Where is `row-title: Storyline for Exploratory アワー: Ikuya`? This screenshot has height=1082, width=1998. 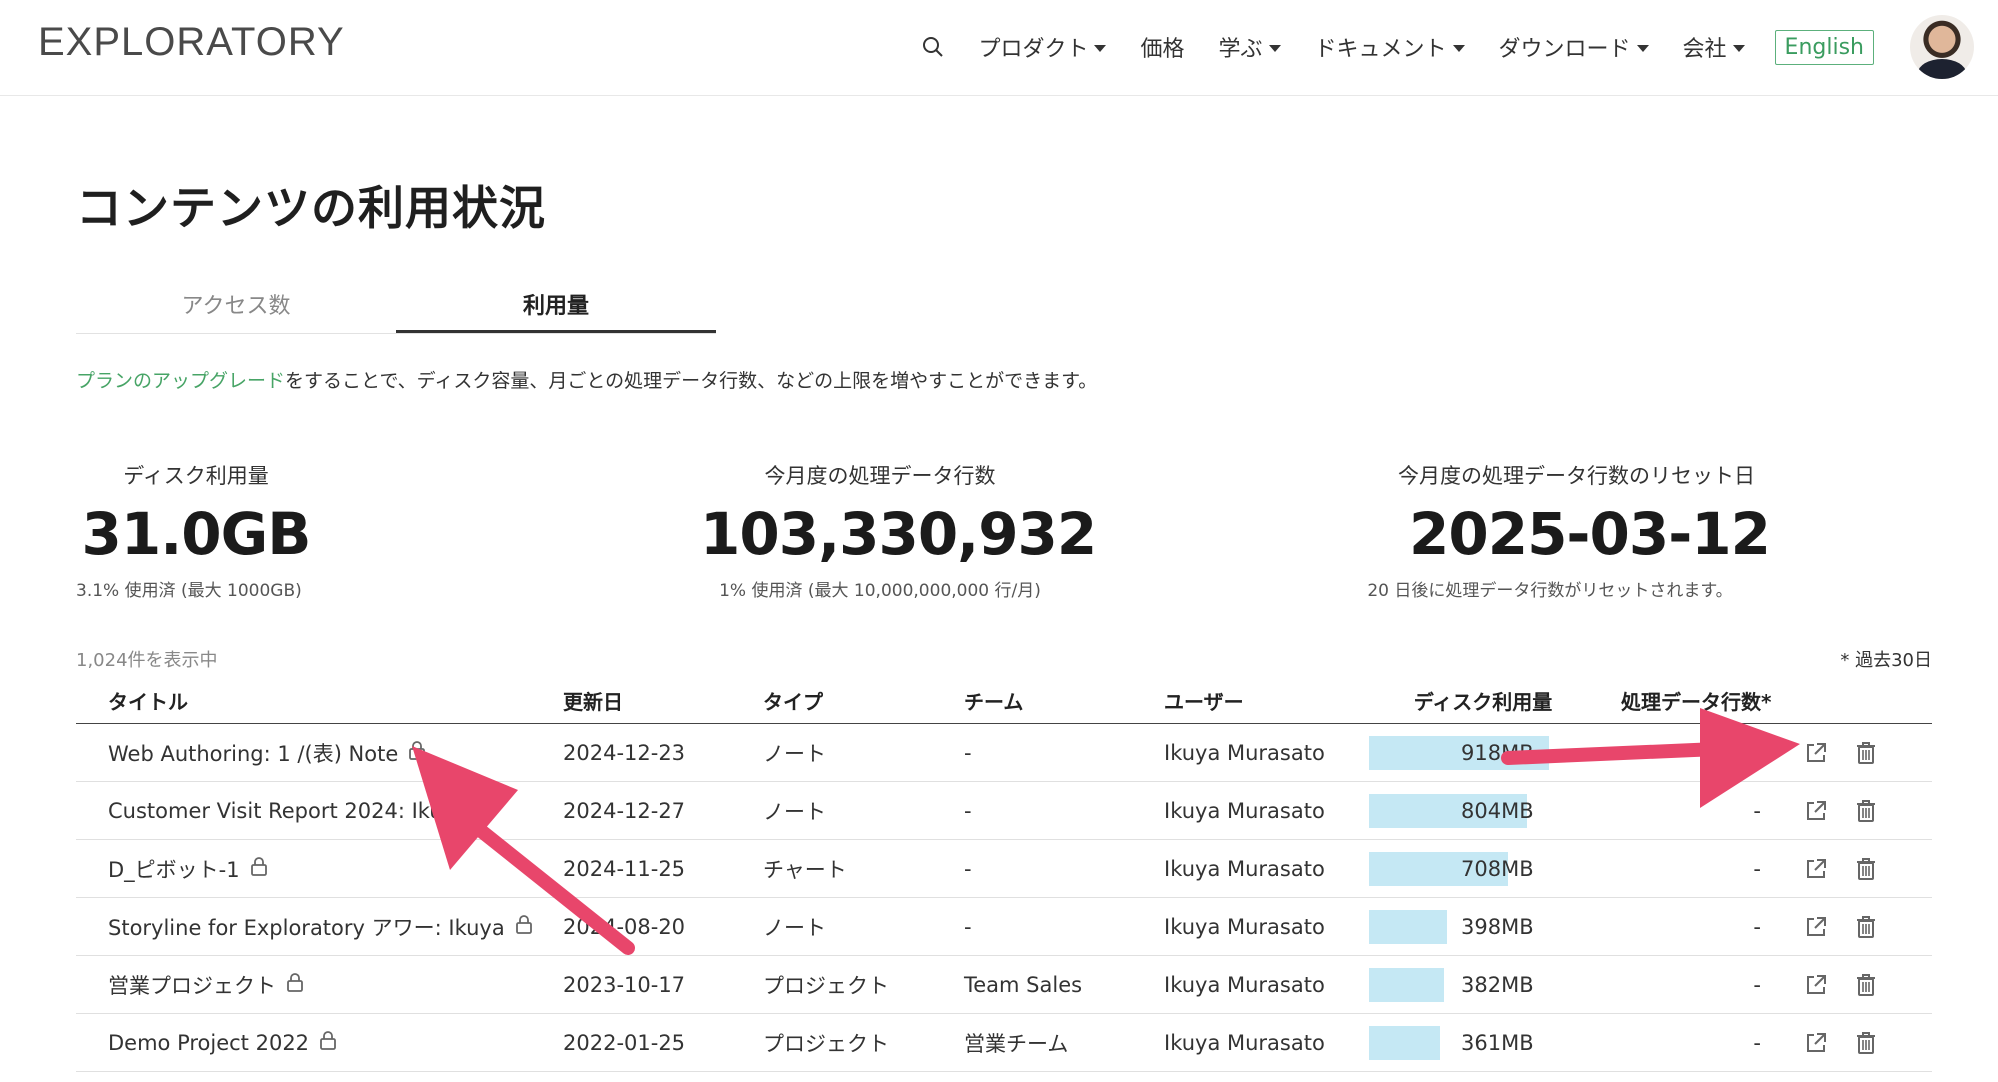 row-title: Storyline for Exploratory アワー: Ikuya is located at coordinates (319, 927).